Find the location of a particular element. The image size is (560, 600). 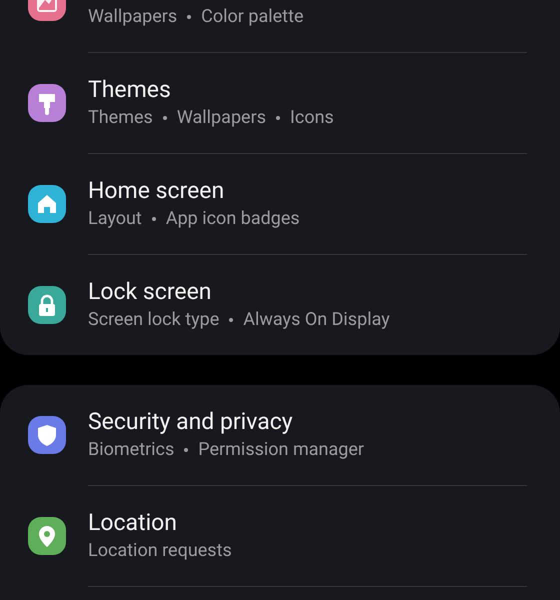

item-detail: Location requests is located at coordinates (160, 551).